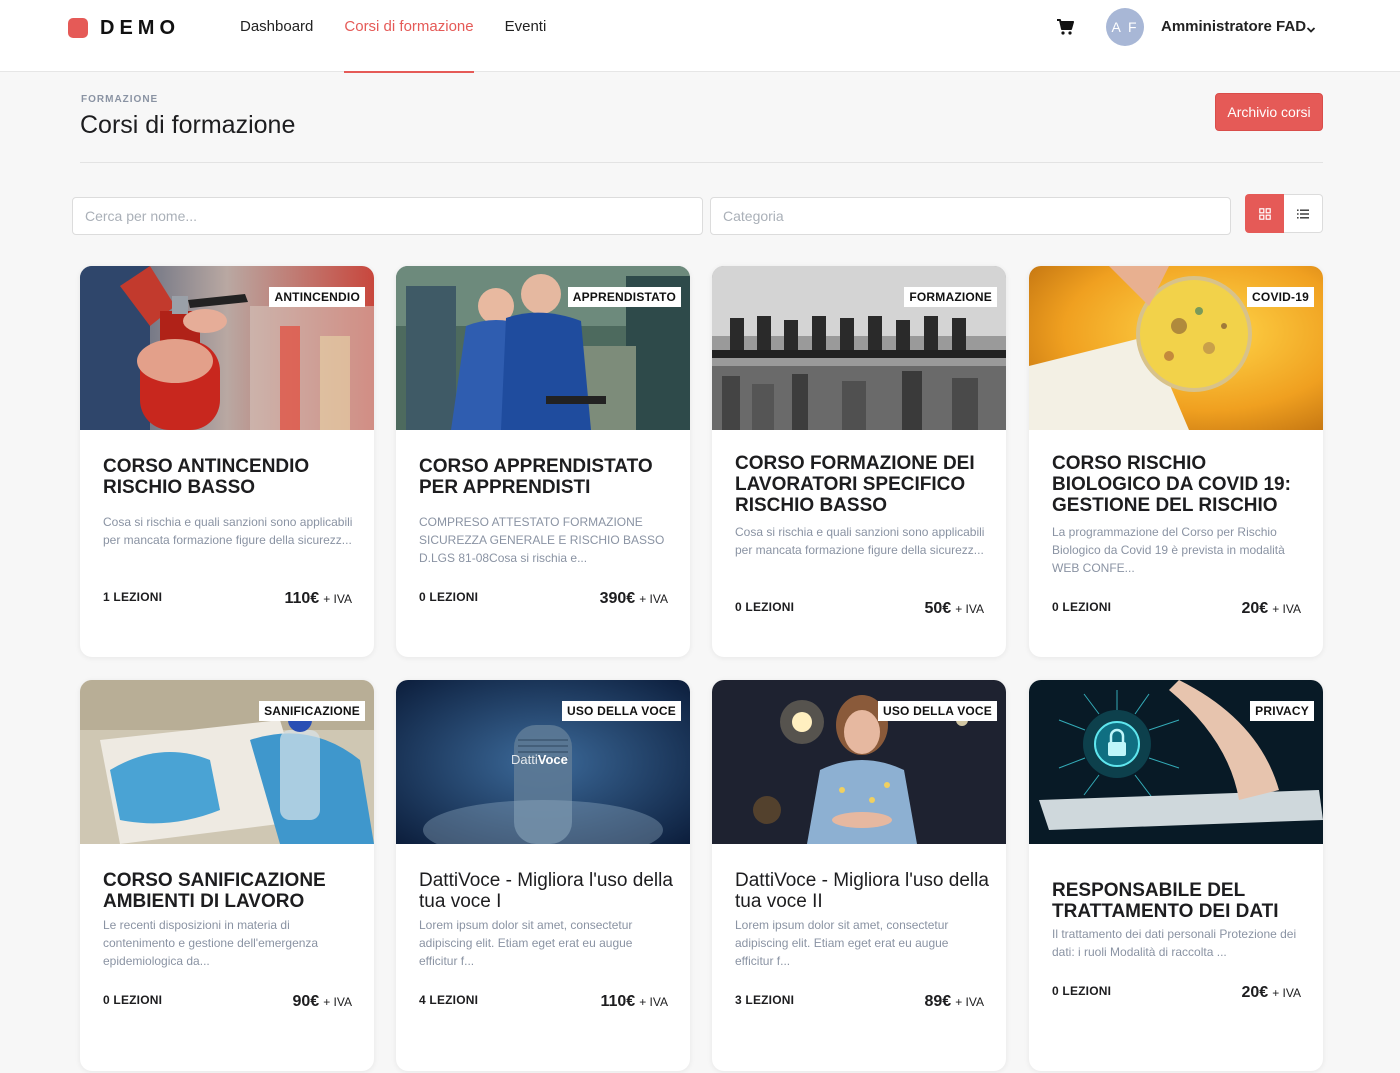 The image size is (1400, 1073). What do you see at coordinates (188, 125) in the screenshot?
I see `page-title: Corsi di formazione` at bounding box center [188, 125].